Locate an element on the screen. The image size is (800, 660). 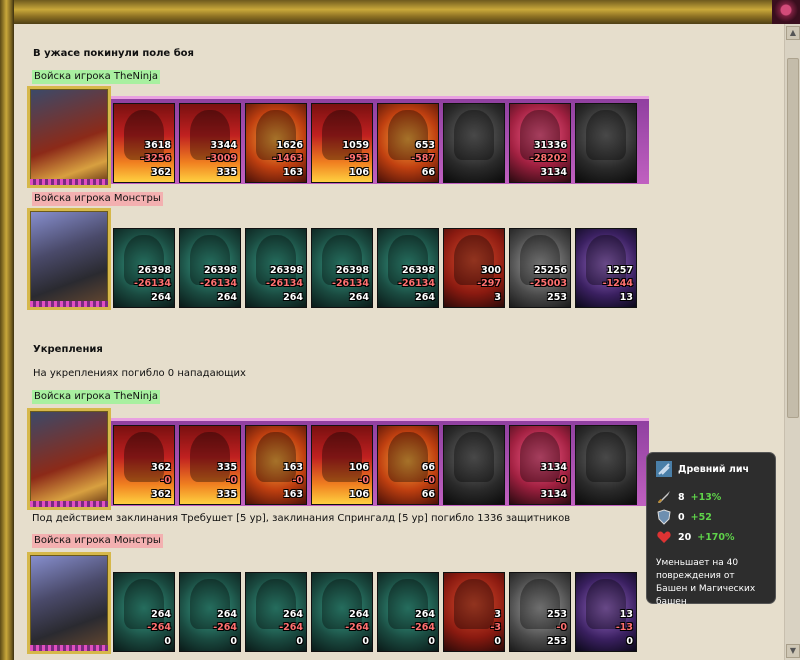
attacker-label: Войска игрока TheNinja is located at coordinates (96, 397).